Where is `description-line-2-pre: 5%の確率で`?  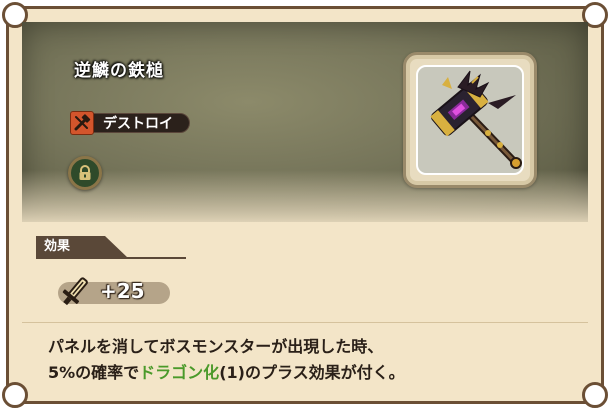
description-line-2-pre: 5%の確率で is located at coordinates (94, 372).